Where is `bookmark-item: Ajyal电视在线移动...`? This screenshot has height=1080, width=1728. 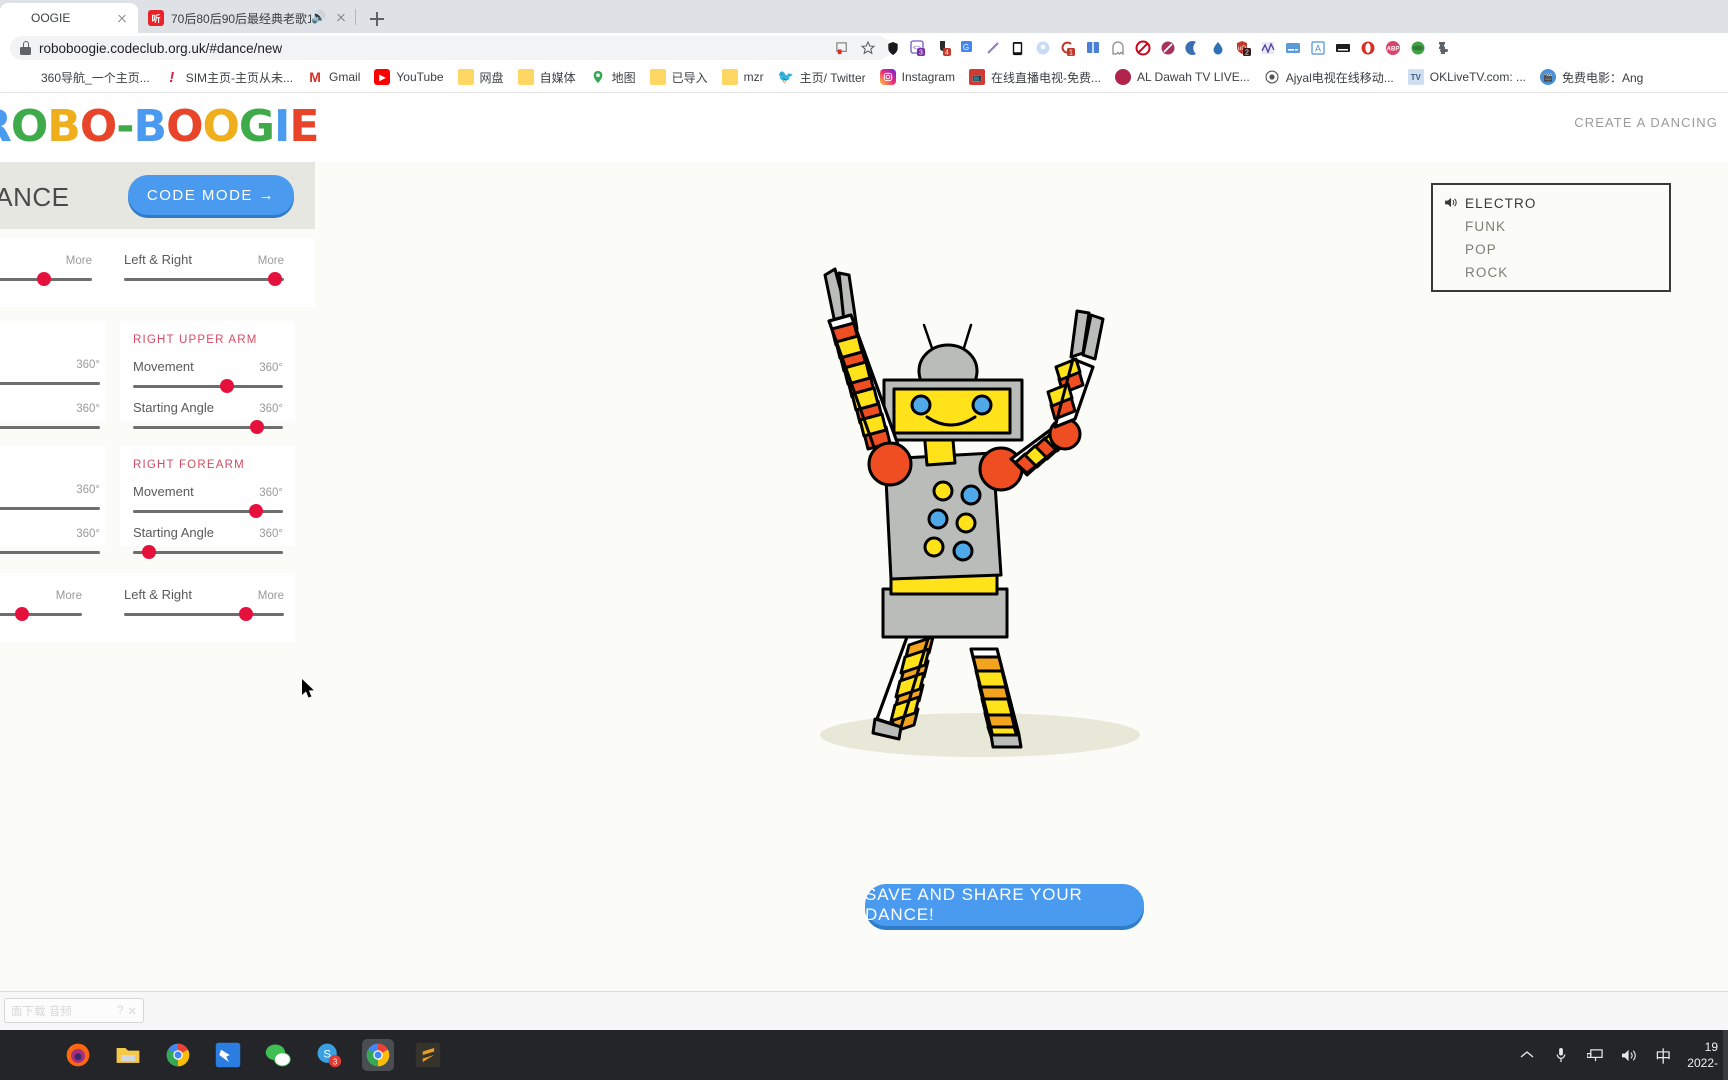 bookmark-item: Ajyal电视在线移动... is located at coordinates (1329, 77).